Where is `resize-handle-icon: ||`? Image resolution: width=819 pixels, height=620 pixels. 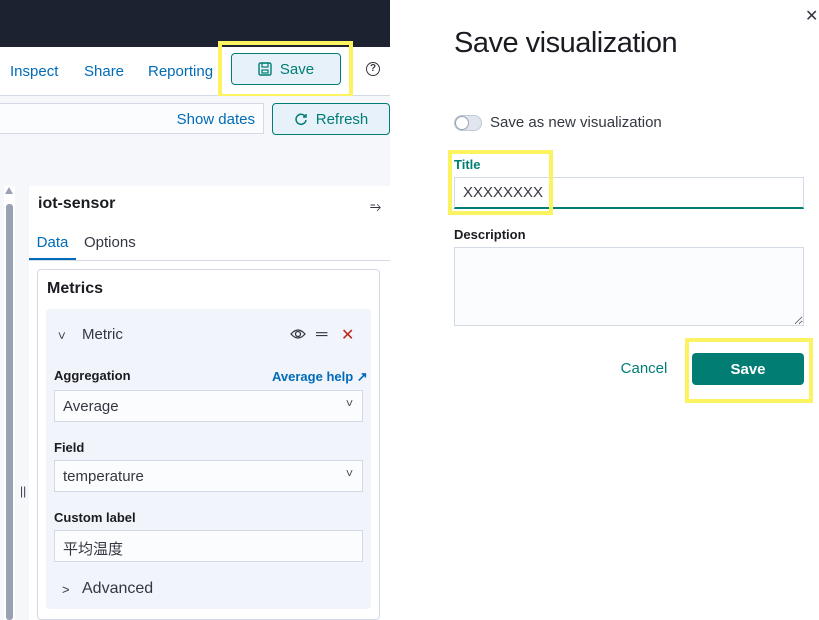
resize-handle-icon: || is located at coordinates (23, 491).